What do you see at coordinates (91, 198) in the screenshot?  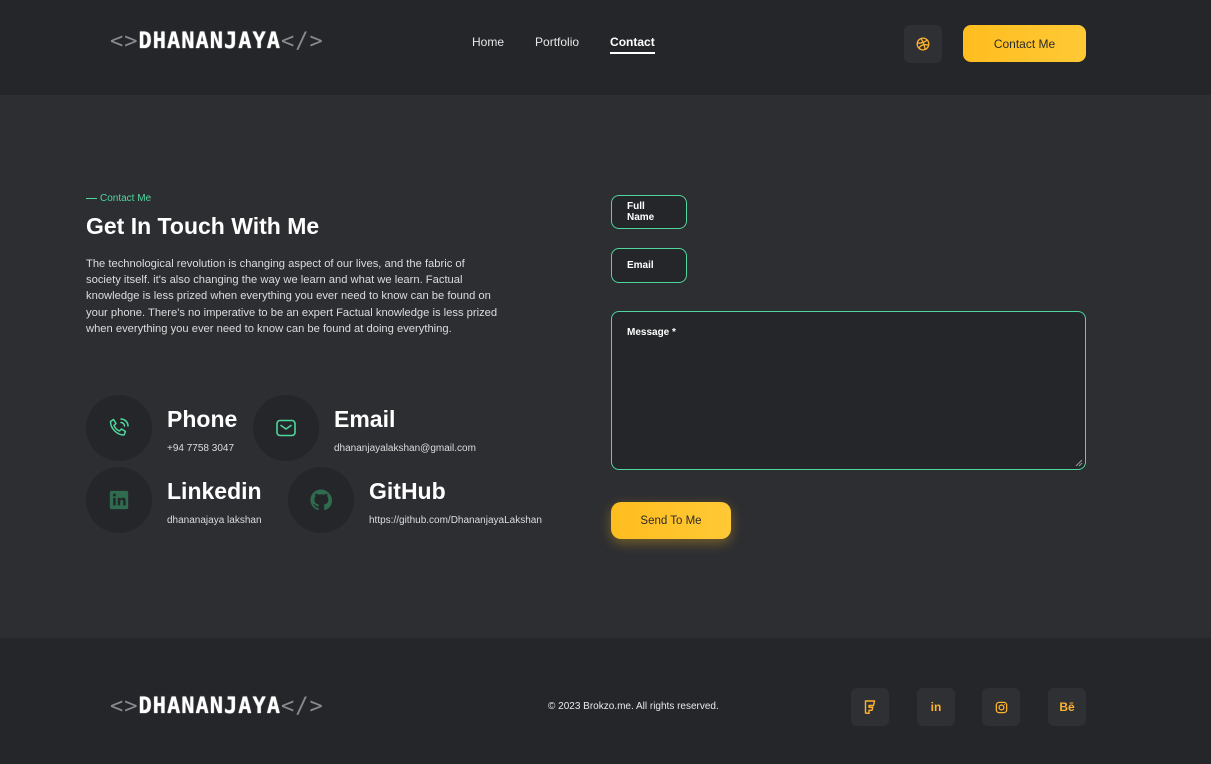 I see `eyebrow-line` at bounding box center [91, 198].